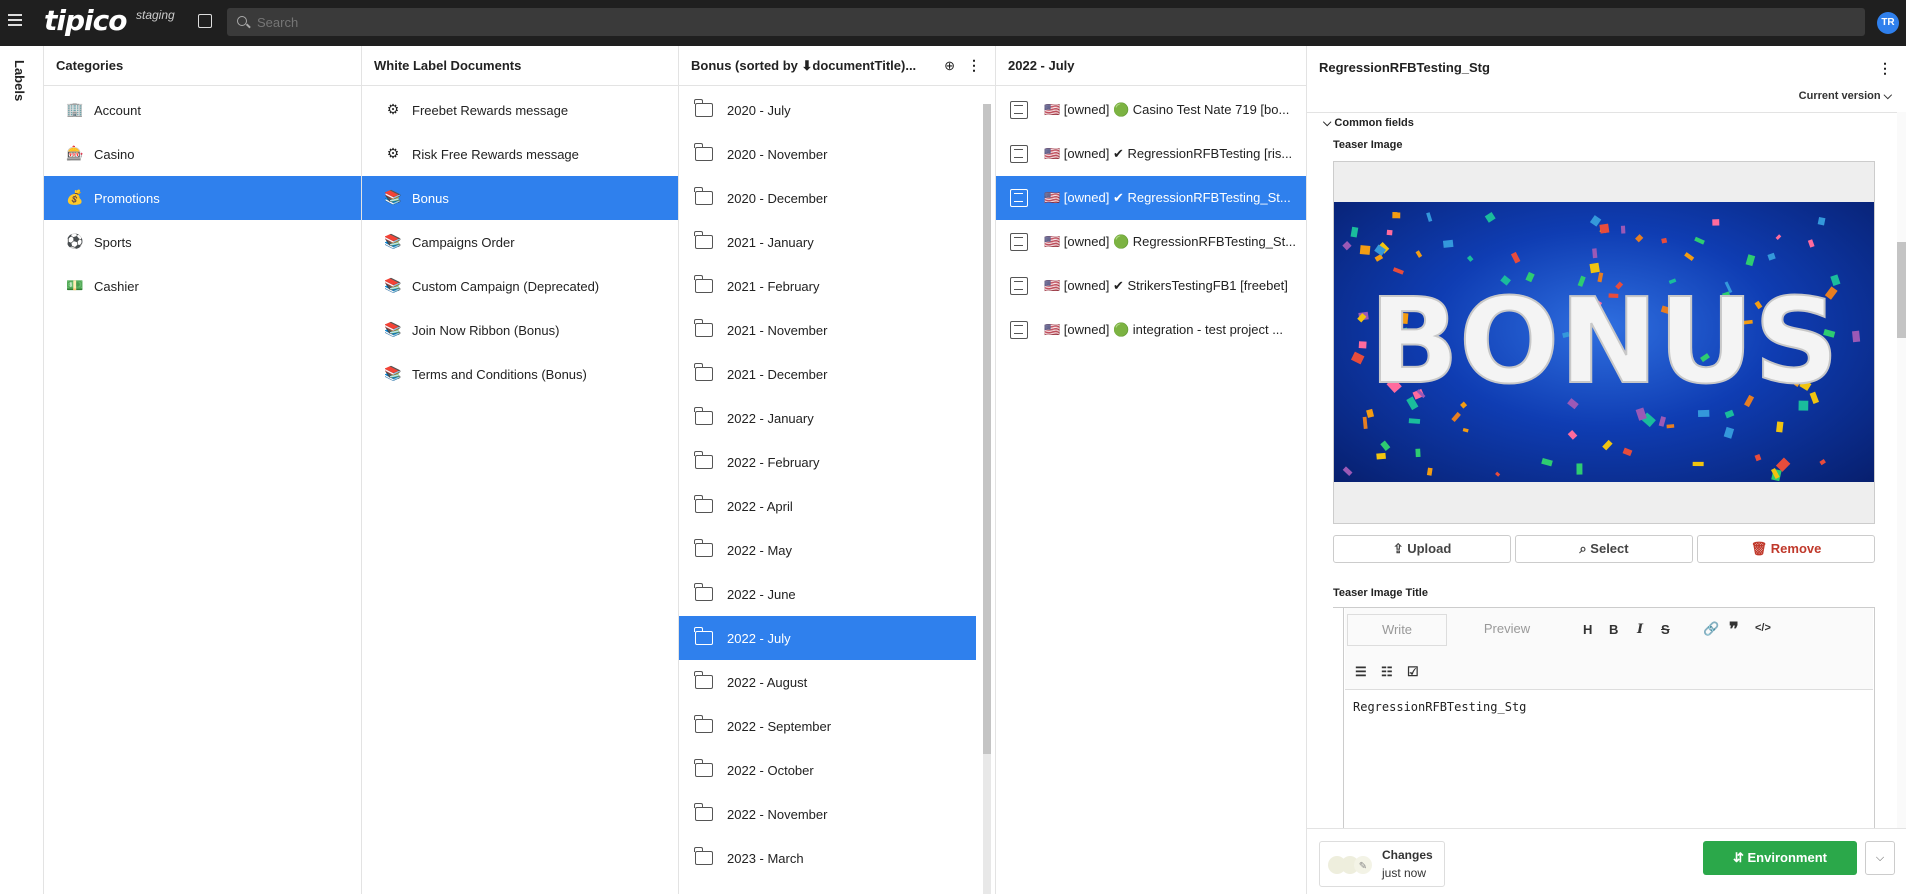  I want to click on tab-write: Write, so click(1397, 630).